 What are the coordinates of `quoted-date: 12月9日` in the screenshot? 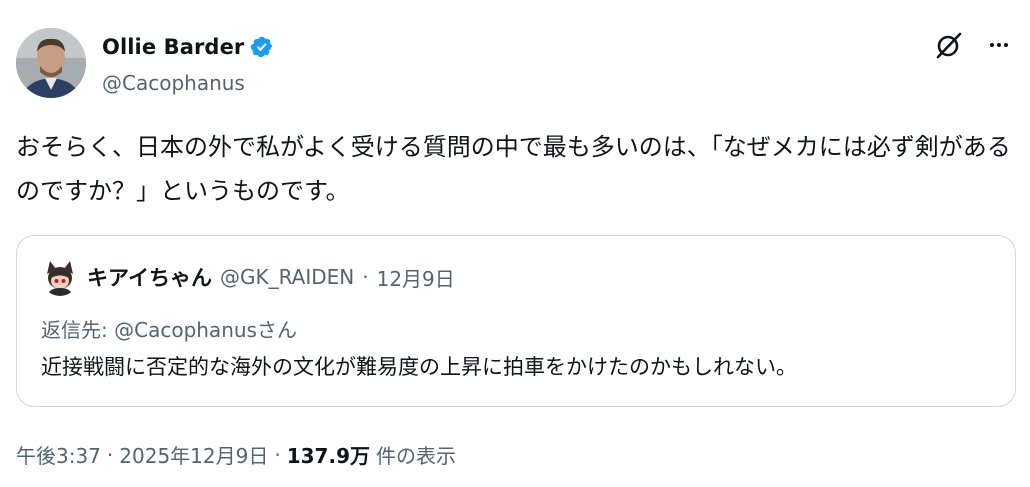 It's located at (415, 278).